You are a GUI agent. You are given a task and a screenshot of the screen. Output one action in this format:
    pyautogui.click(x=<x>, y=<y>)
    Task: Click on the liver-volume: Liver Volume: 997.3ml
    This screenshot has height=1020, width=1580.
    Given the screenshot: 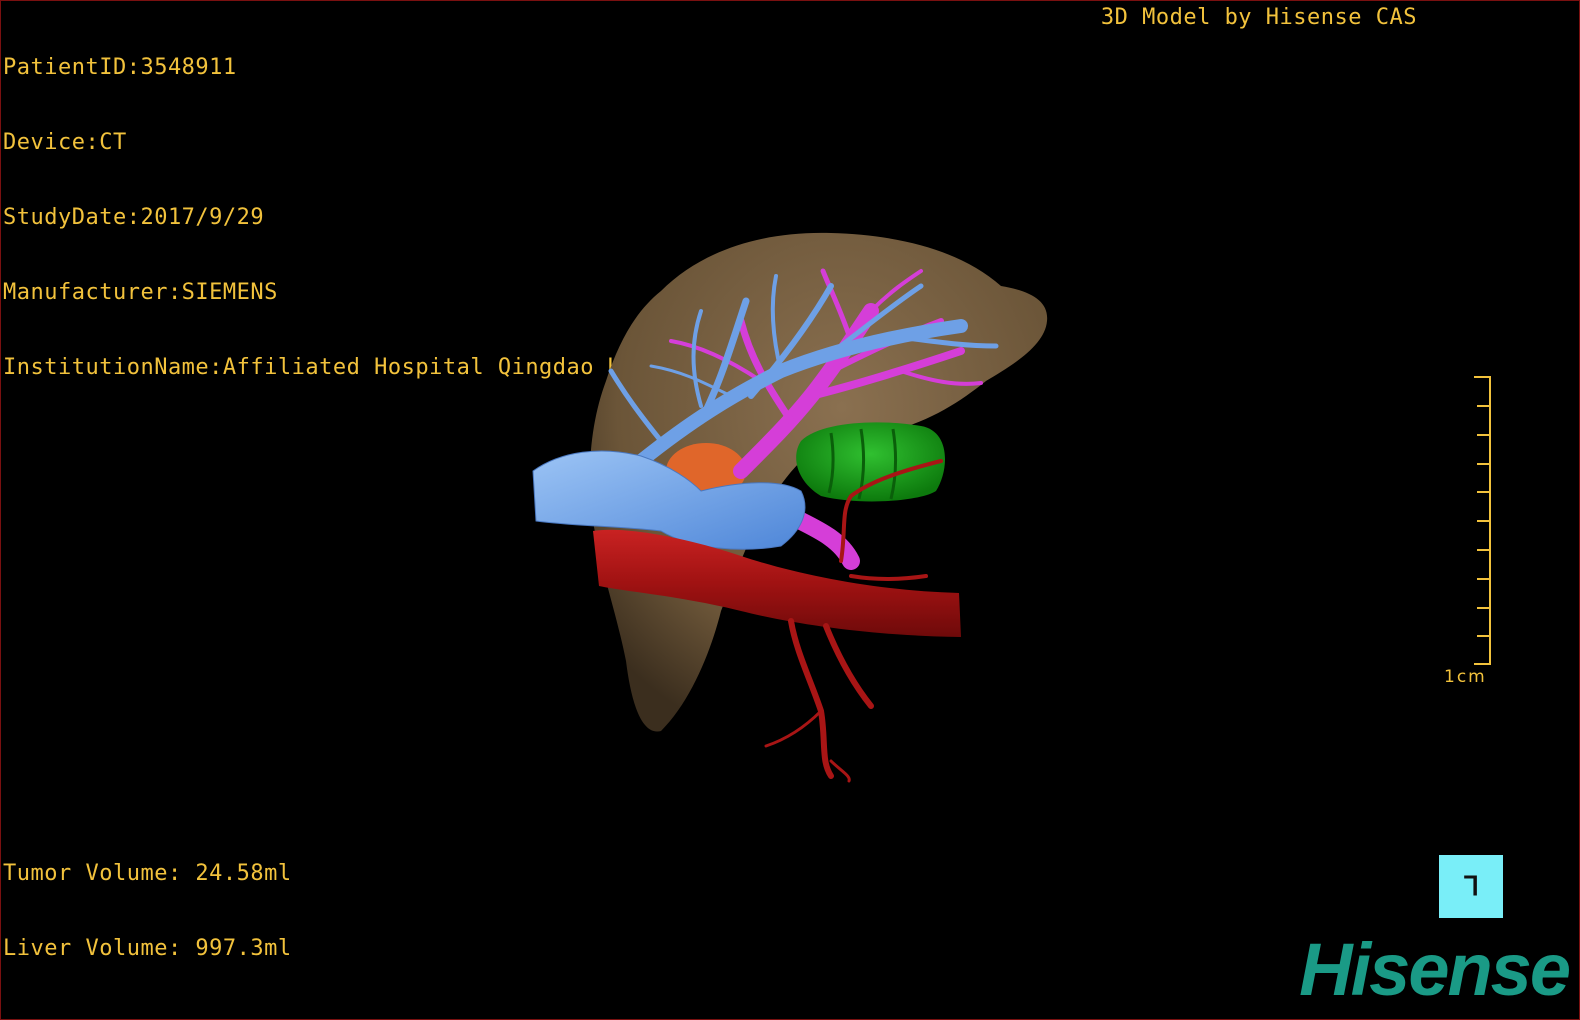 What is the action you would take?
    pyautogui.click(x=147, y=948)
    